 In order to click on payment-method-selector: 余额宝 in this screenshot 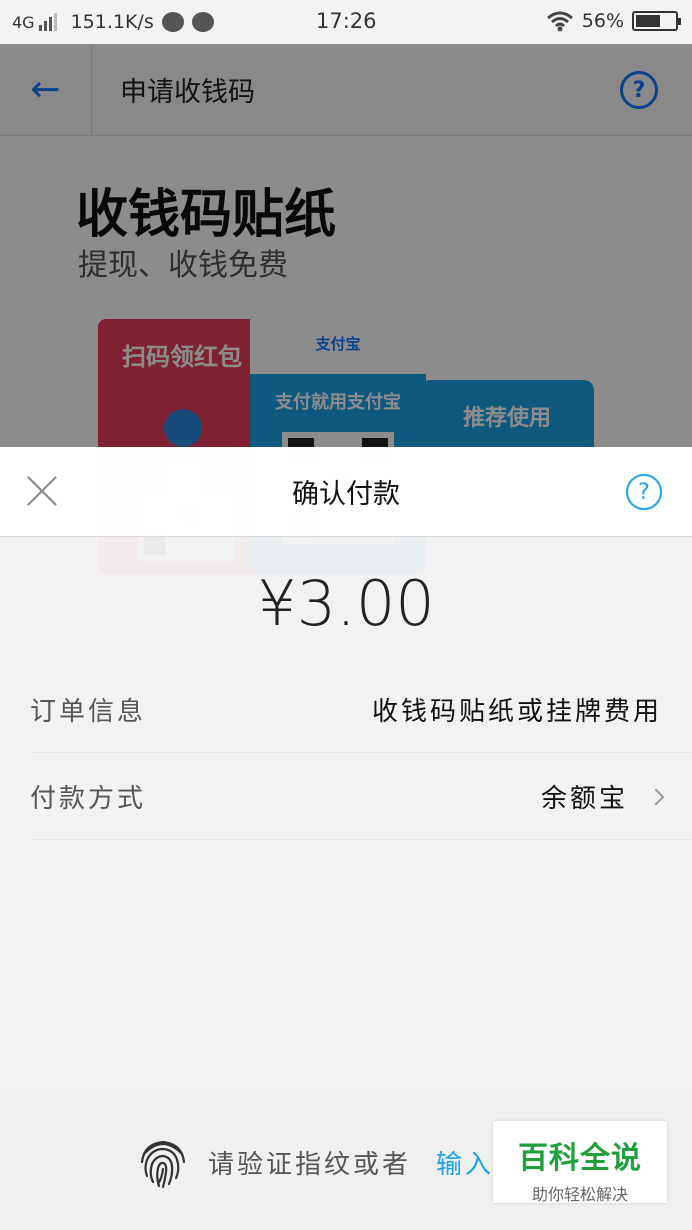, I will do `click(602, 796)`.